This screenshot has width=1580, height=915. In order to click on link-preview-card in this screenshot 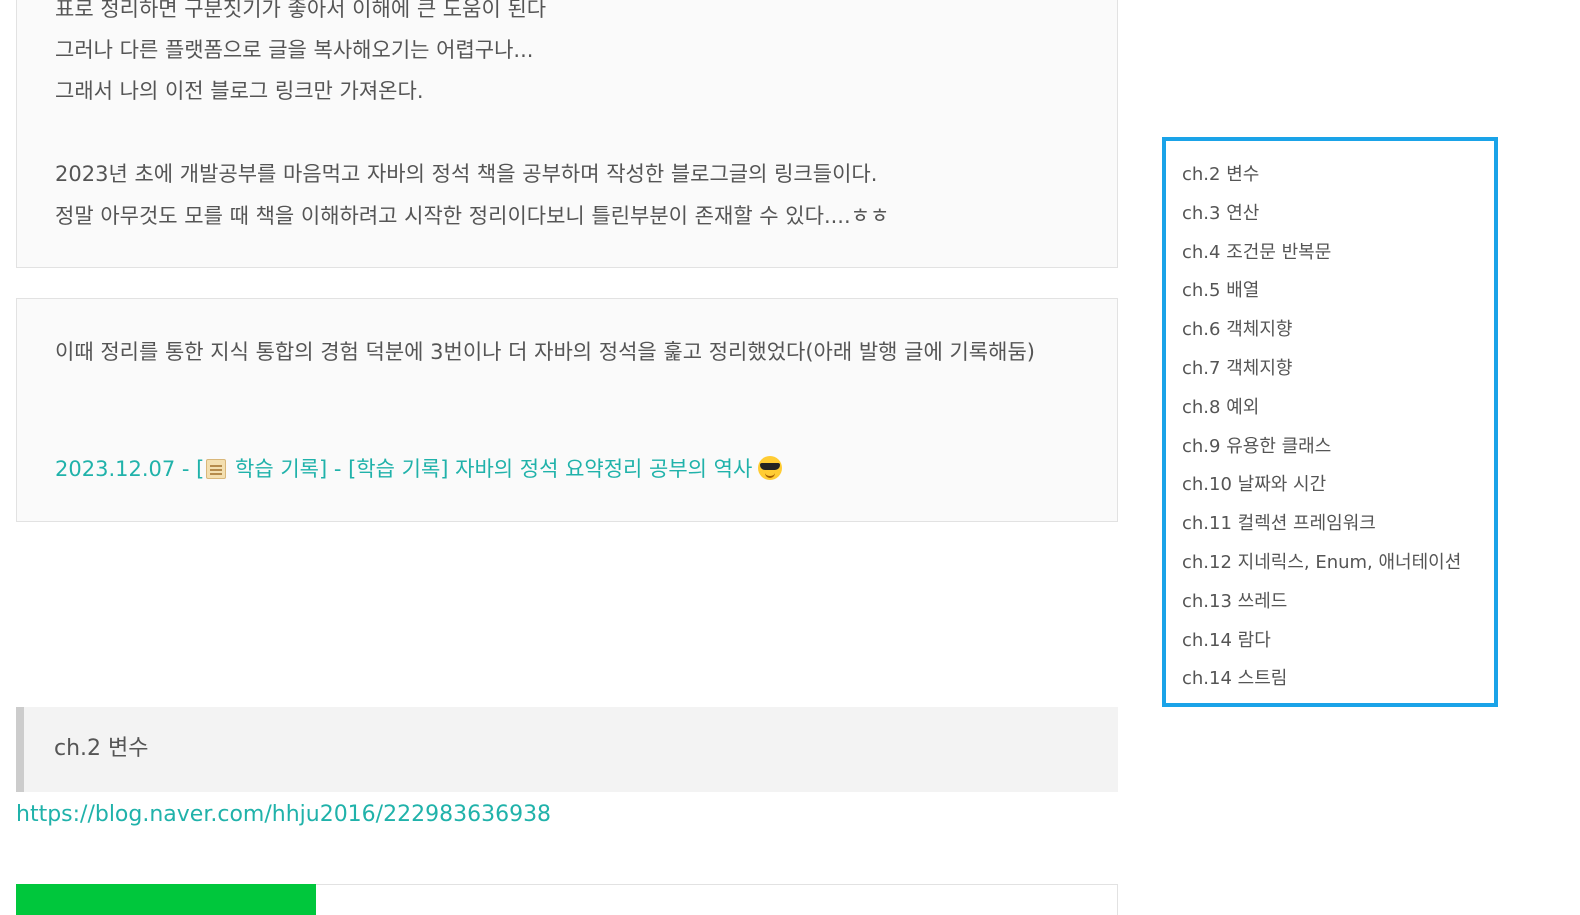, I will do `click(567, 899)`.